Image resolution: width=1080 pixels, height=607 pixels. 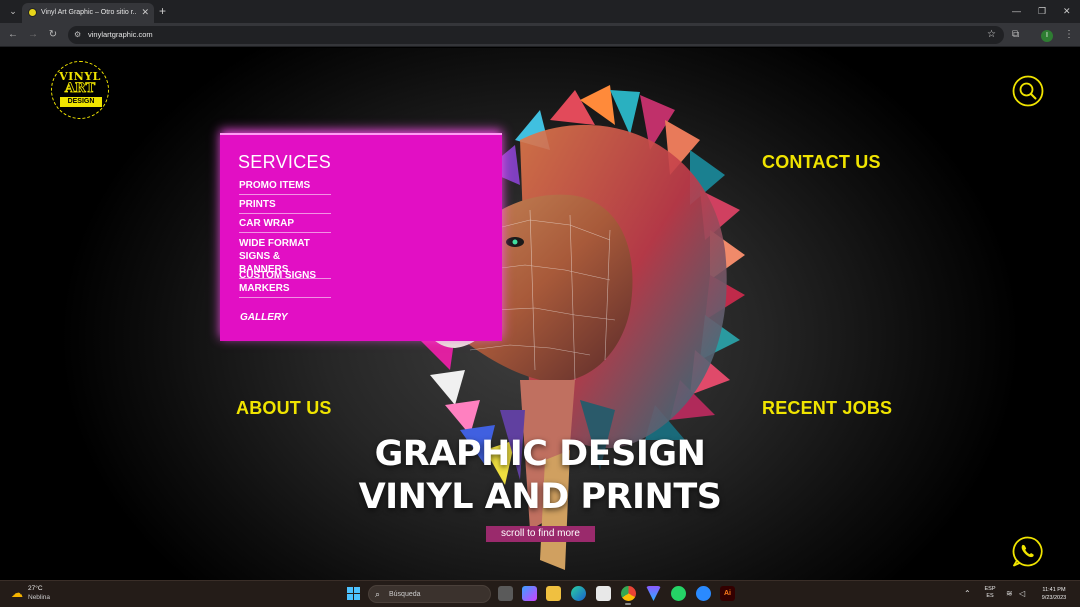 I want to click on tray-overflow-icon: ⌃, so click(x=967, y=594).